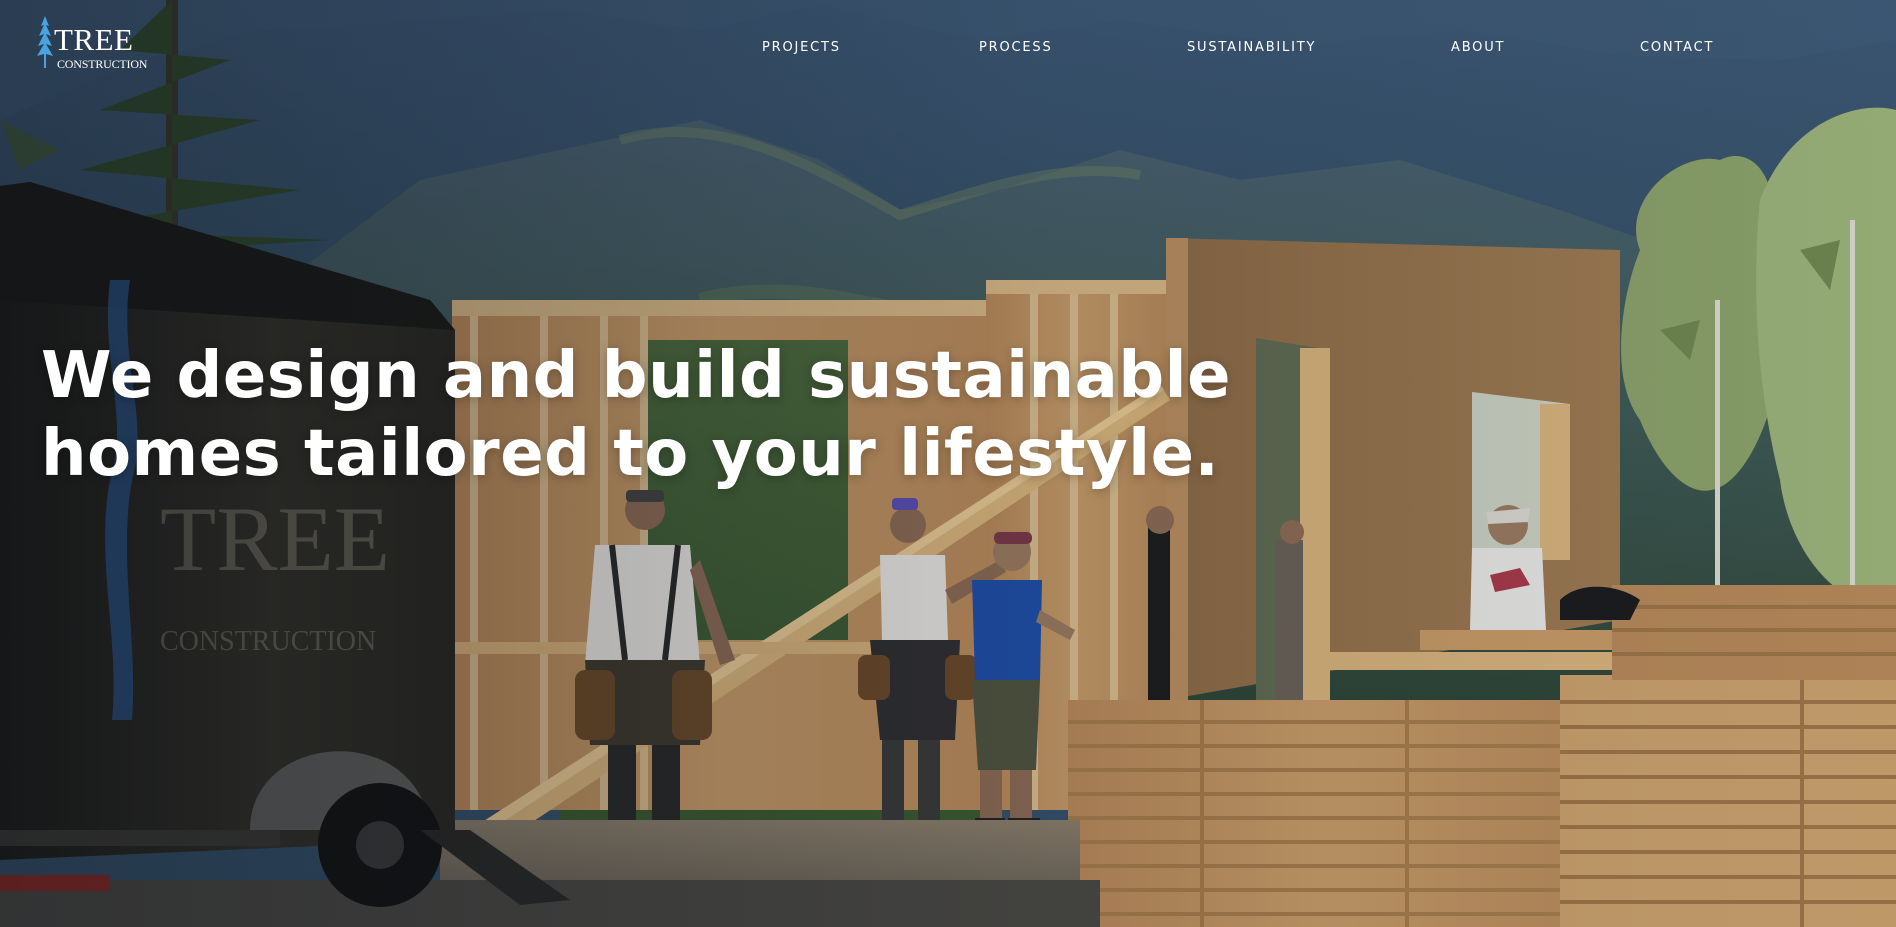 The image size is (1896, 927). I want to click on brand-name: TREE, so click(94, 39).